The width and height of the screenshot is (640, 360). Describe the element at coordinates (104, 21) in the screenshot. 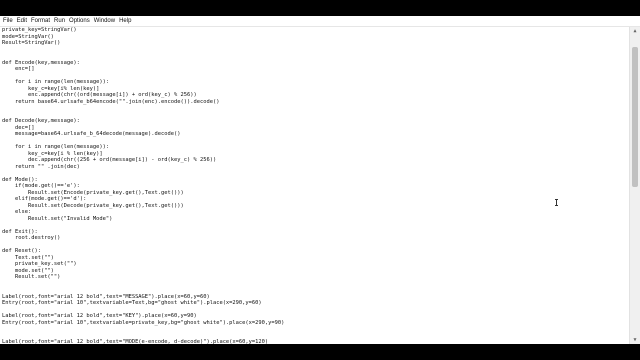

I see `menu-window: Window` at that location.